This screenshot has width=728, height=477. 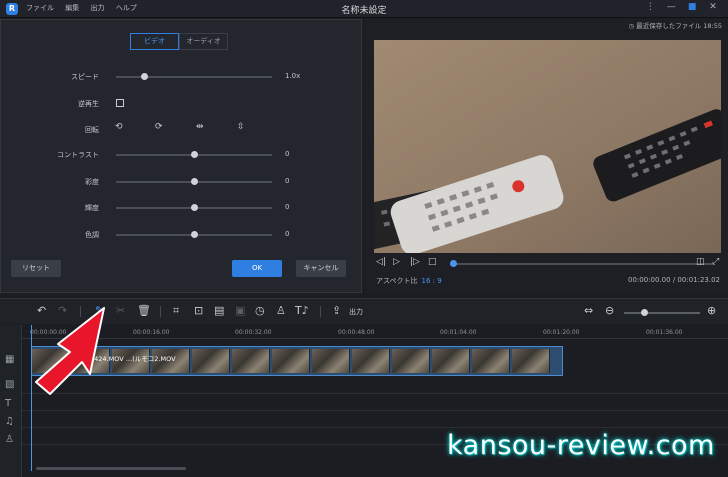 I want to click on toolbar-divider, so click(x=160, y=311).